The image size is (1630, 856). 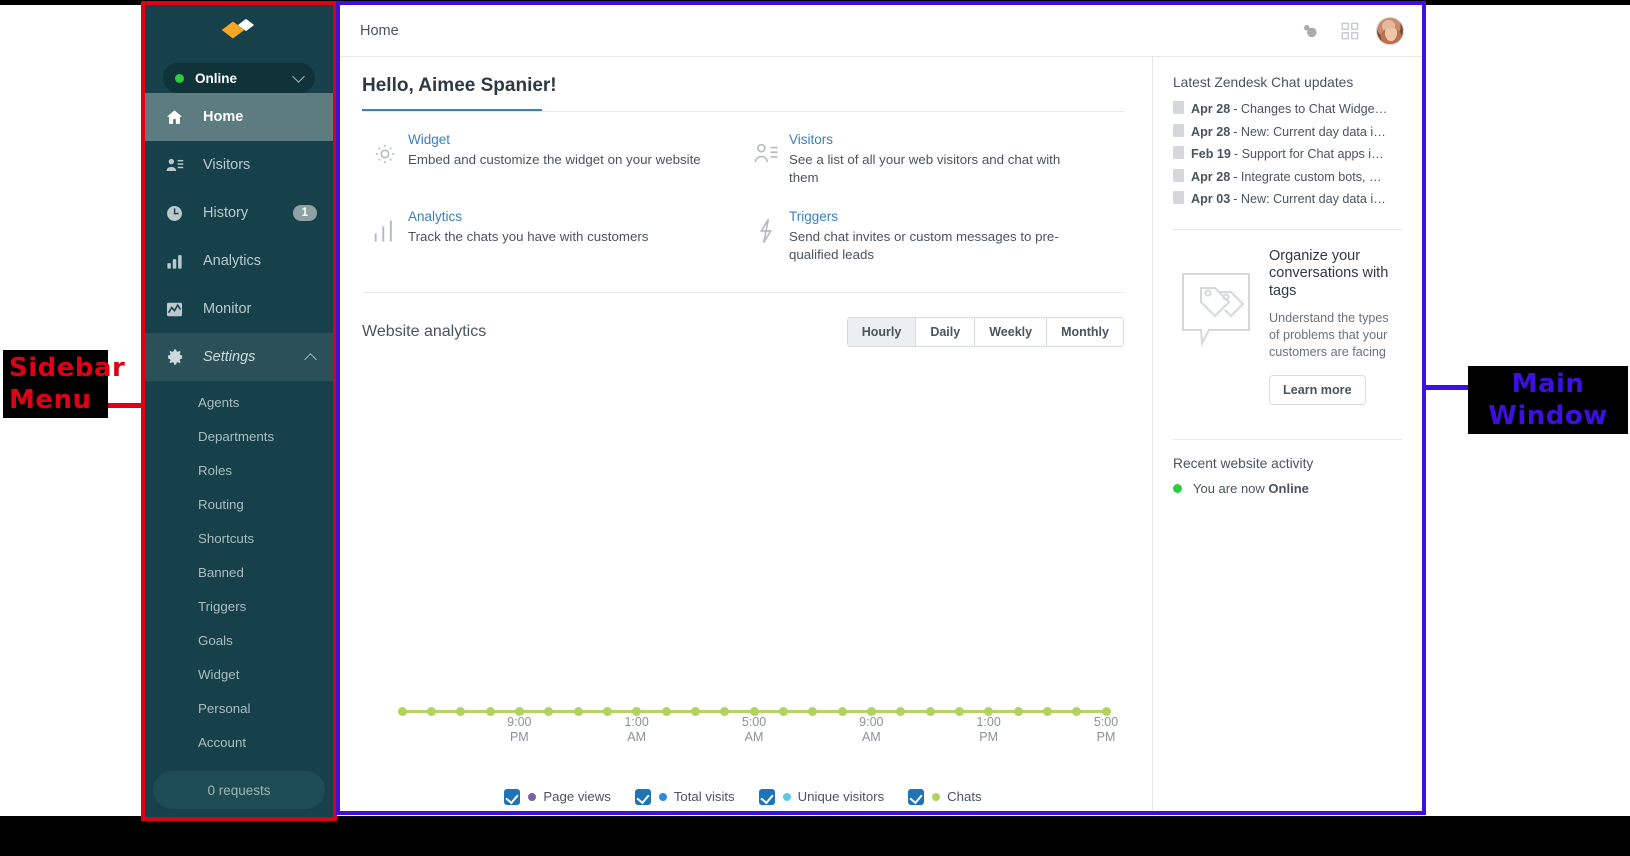 What do you see at coordinates (239, 790) in the screenshot?
I see `requests-button: 0 requests` at bounding box center [239, 790].